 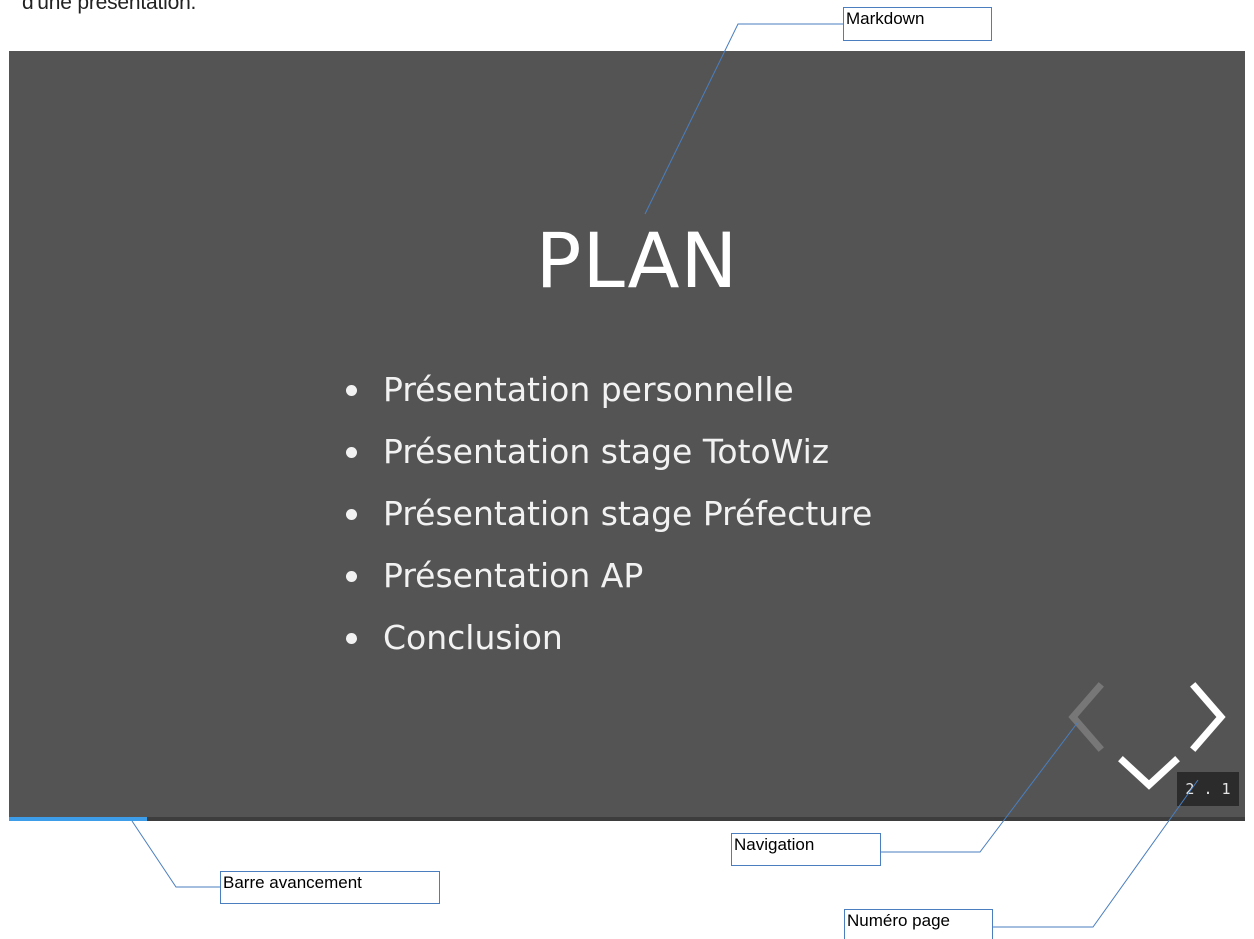 I want to click on list-item-label: Présentation stage Préfecture, so click(x=628, y=513).